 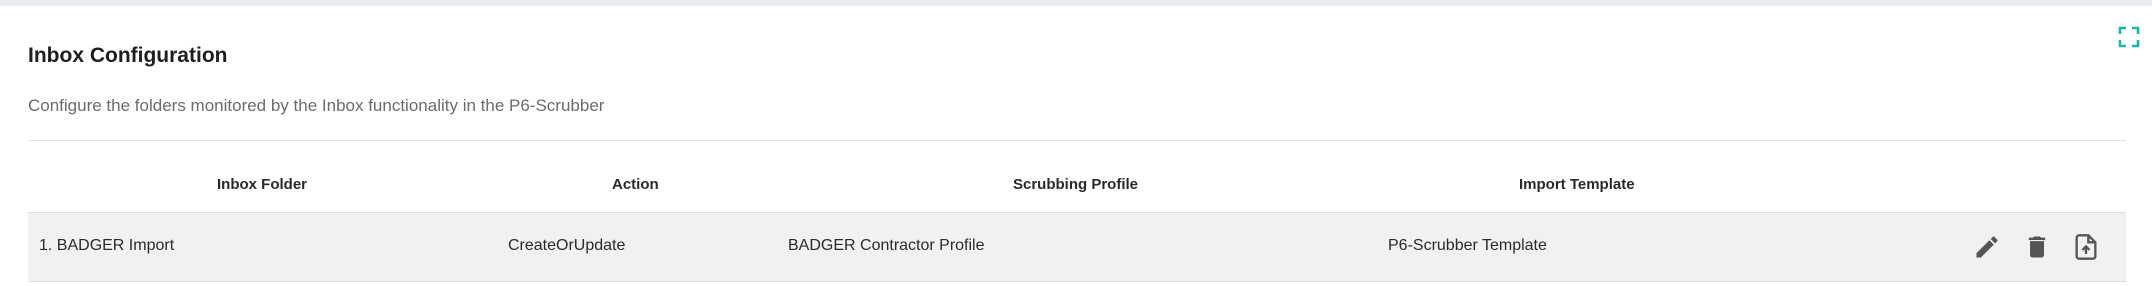 What do you see at coordinates (1577, 184) in the screenshot?
I see `column-header-import-template: Import Template` at bounding box center [1577, 184].